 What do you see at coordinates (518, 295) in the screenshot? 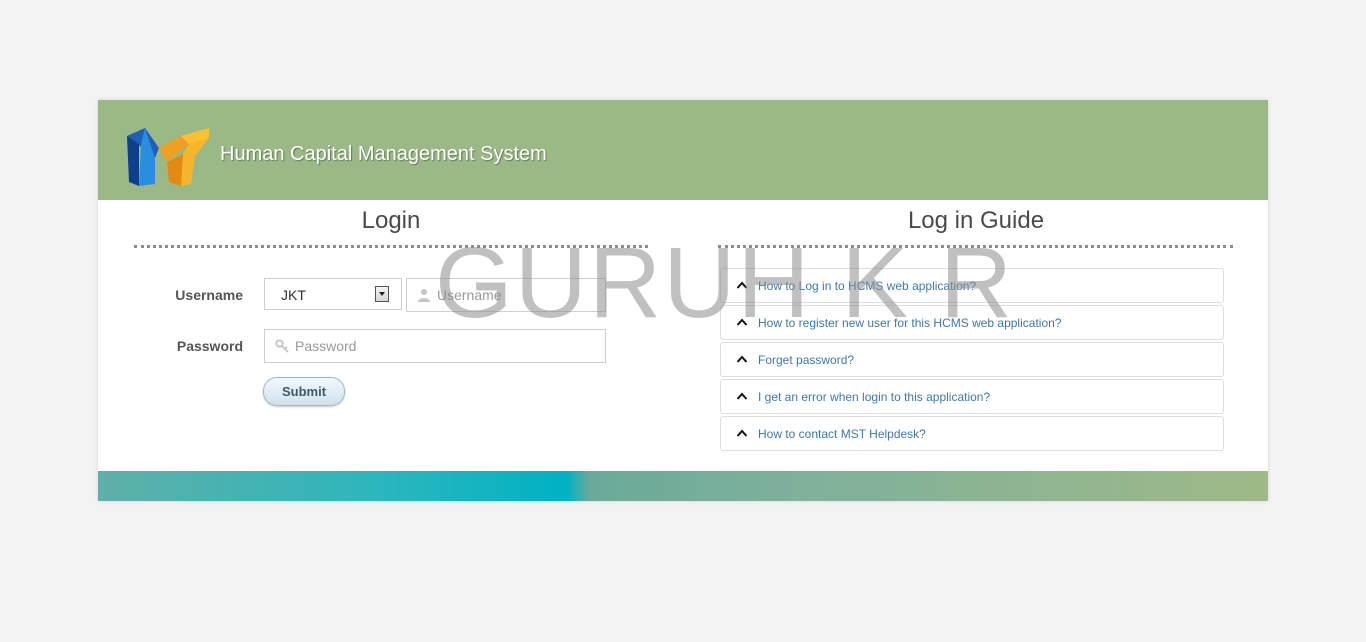
I see `username-input` at bounding box center [518, 295].